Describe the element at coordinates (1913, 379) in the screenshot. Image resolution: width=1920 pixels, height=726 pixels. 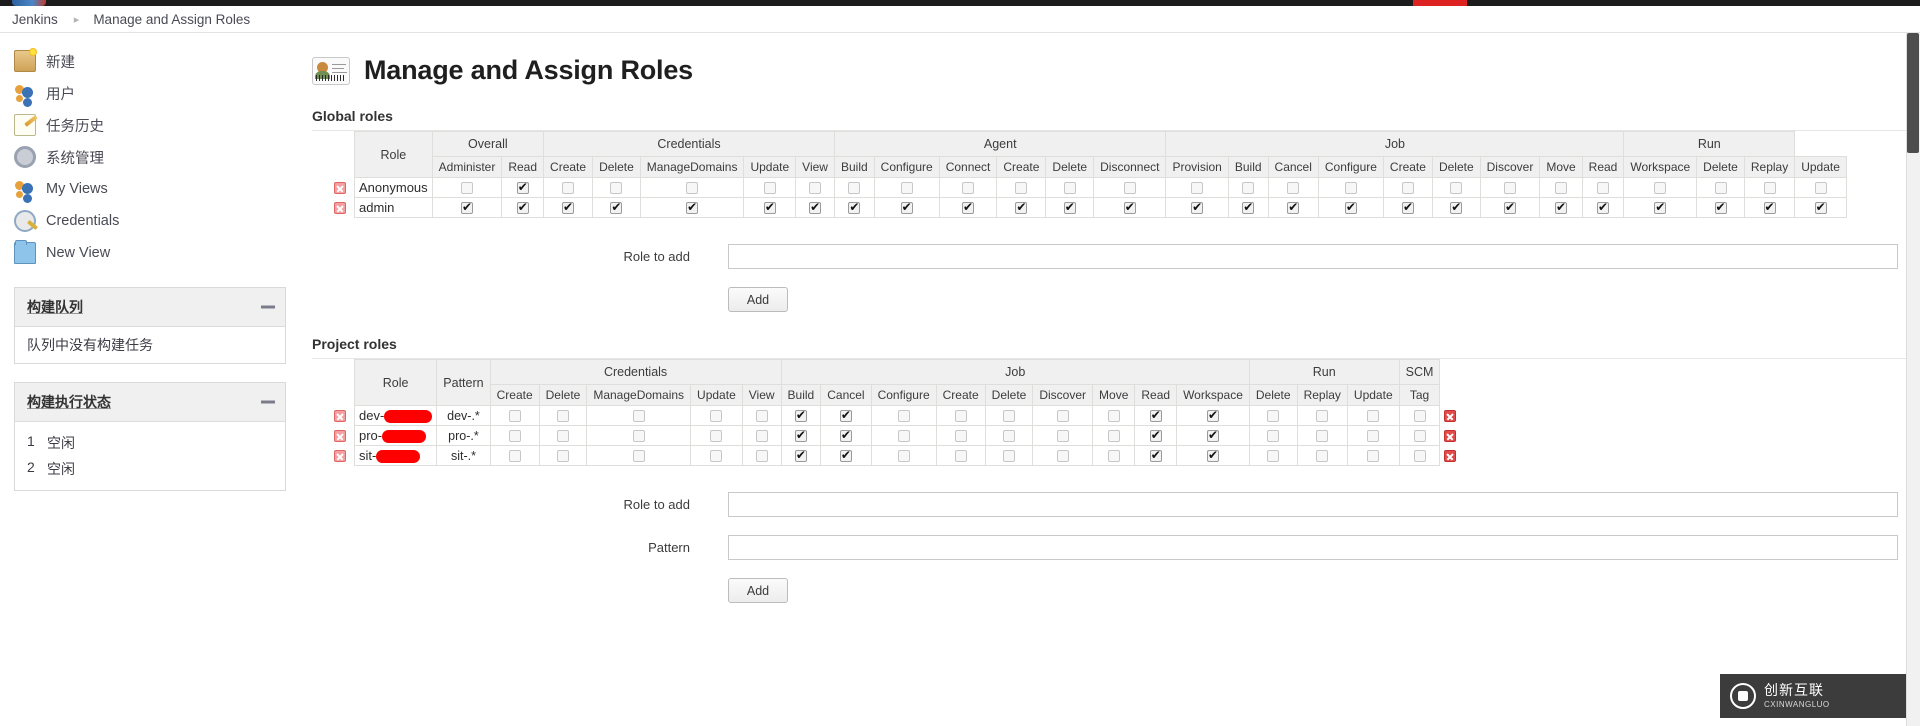
I see `page-scrollbar` at that location.